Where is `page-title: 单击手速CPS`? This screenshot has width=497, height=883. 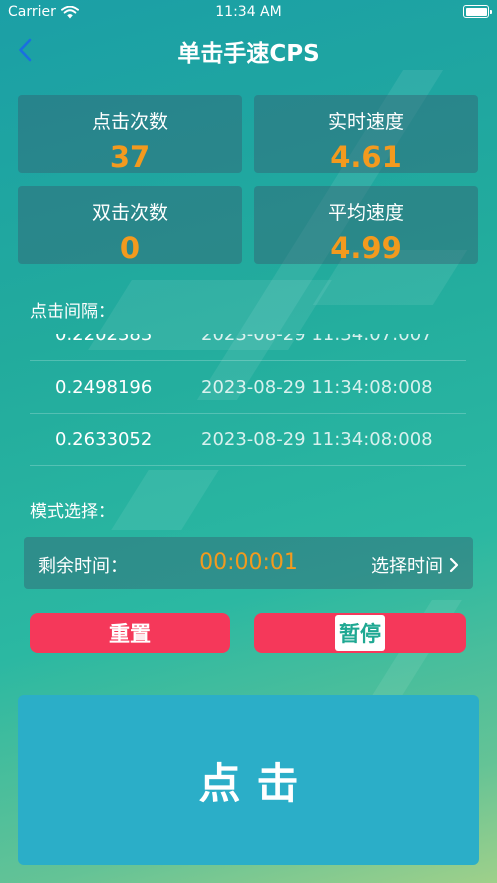
page-title: 单击手速CPS is located at coordinates (248, 54).